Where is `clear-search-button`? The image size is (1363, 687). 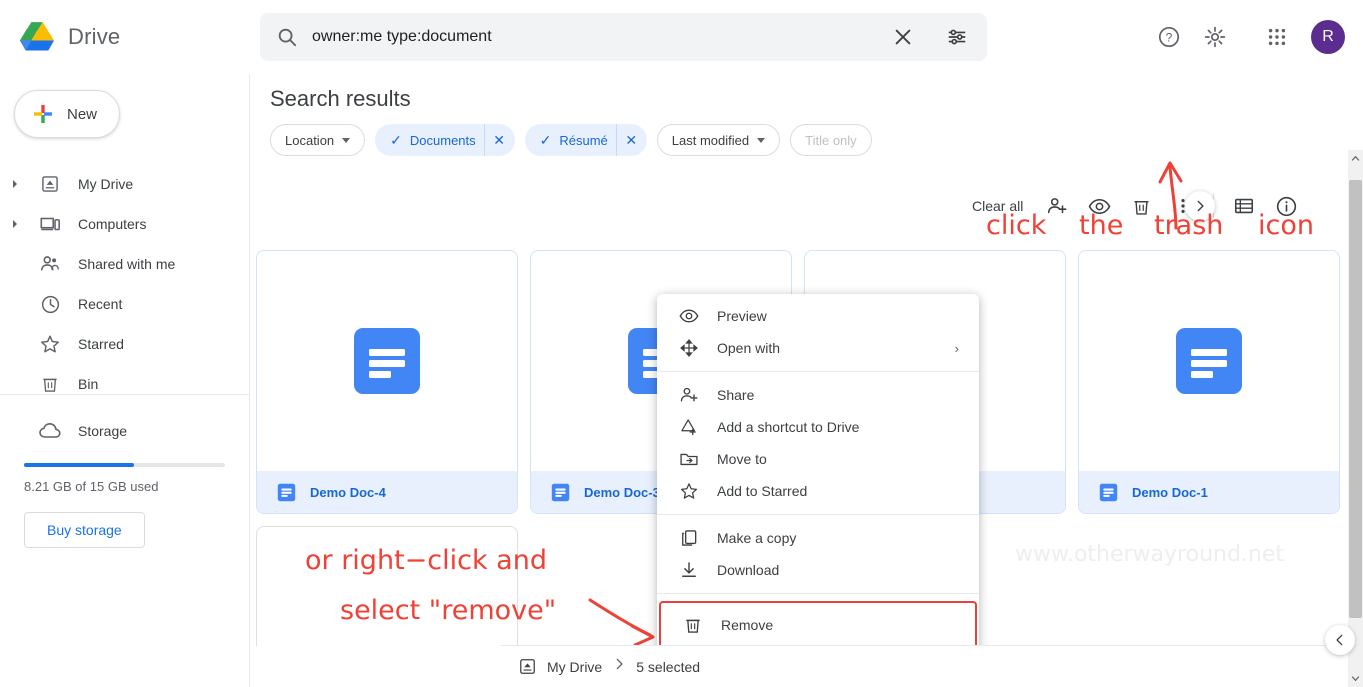 clear-search-button is located at coordinates (903, 37).